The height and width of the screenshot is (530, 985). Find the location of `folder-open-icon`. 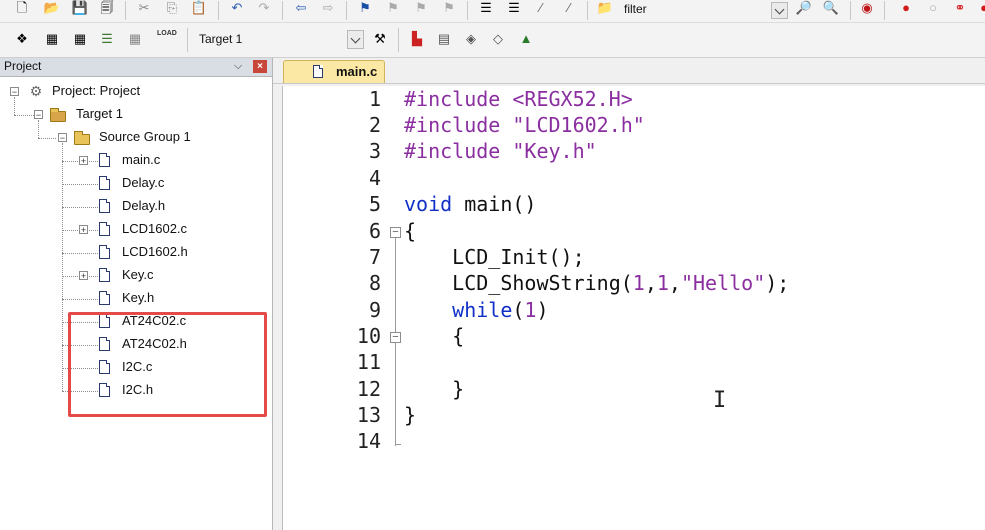

folder-open-icon is located at coordinates (82, 138).